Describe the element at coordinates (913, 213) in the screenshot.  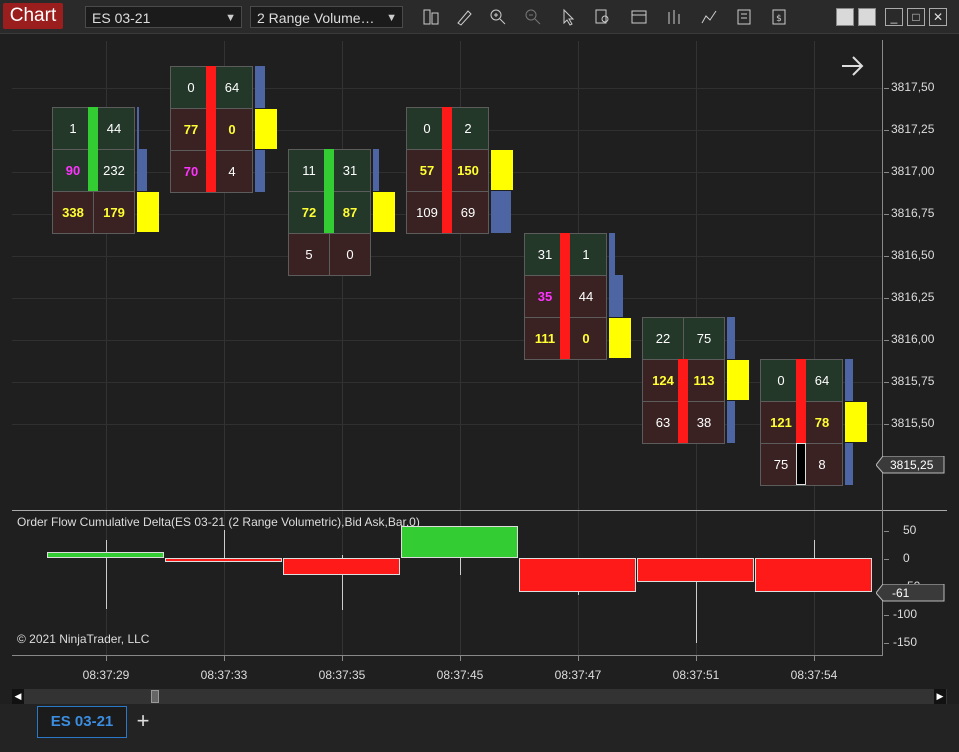
I see `price-label: 3816,75` at that location.